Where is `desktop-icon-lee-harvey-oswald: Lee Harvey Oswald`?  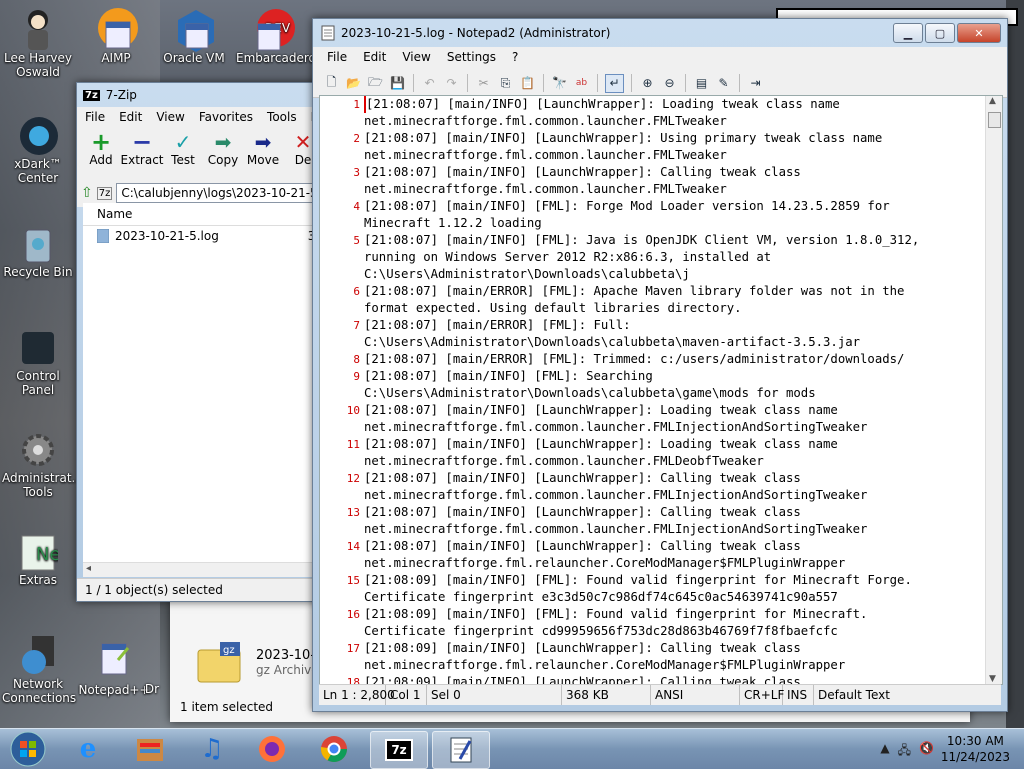 desktop-icon-lee-harvey-oswald: Lee Harvey Oswald is located at coordinates (38, 43).